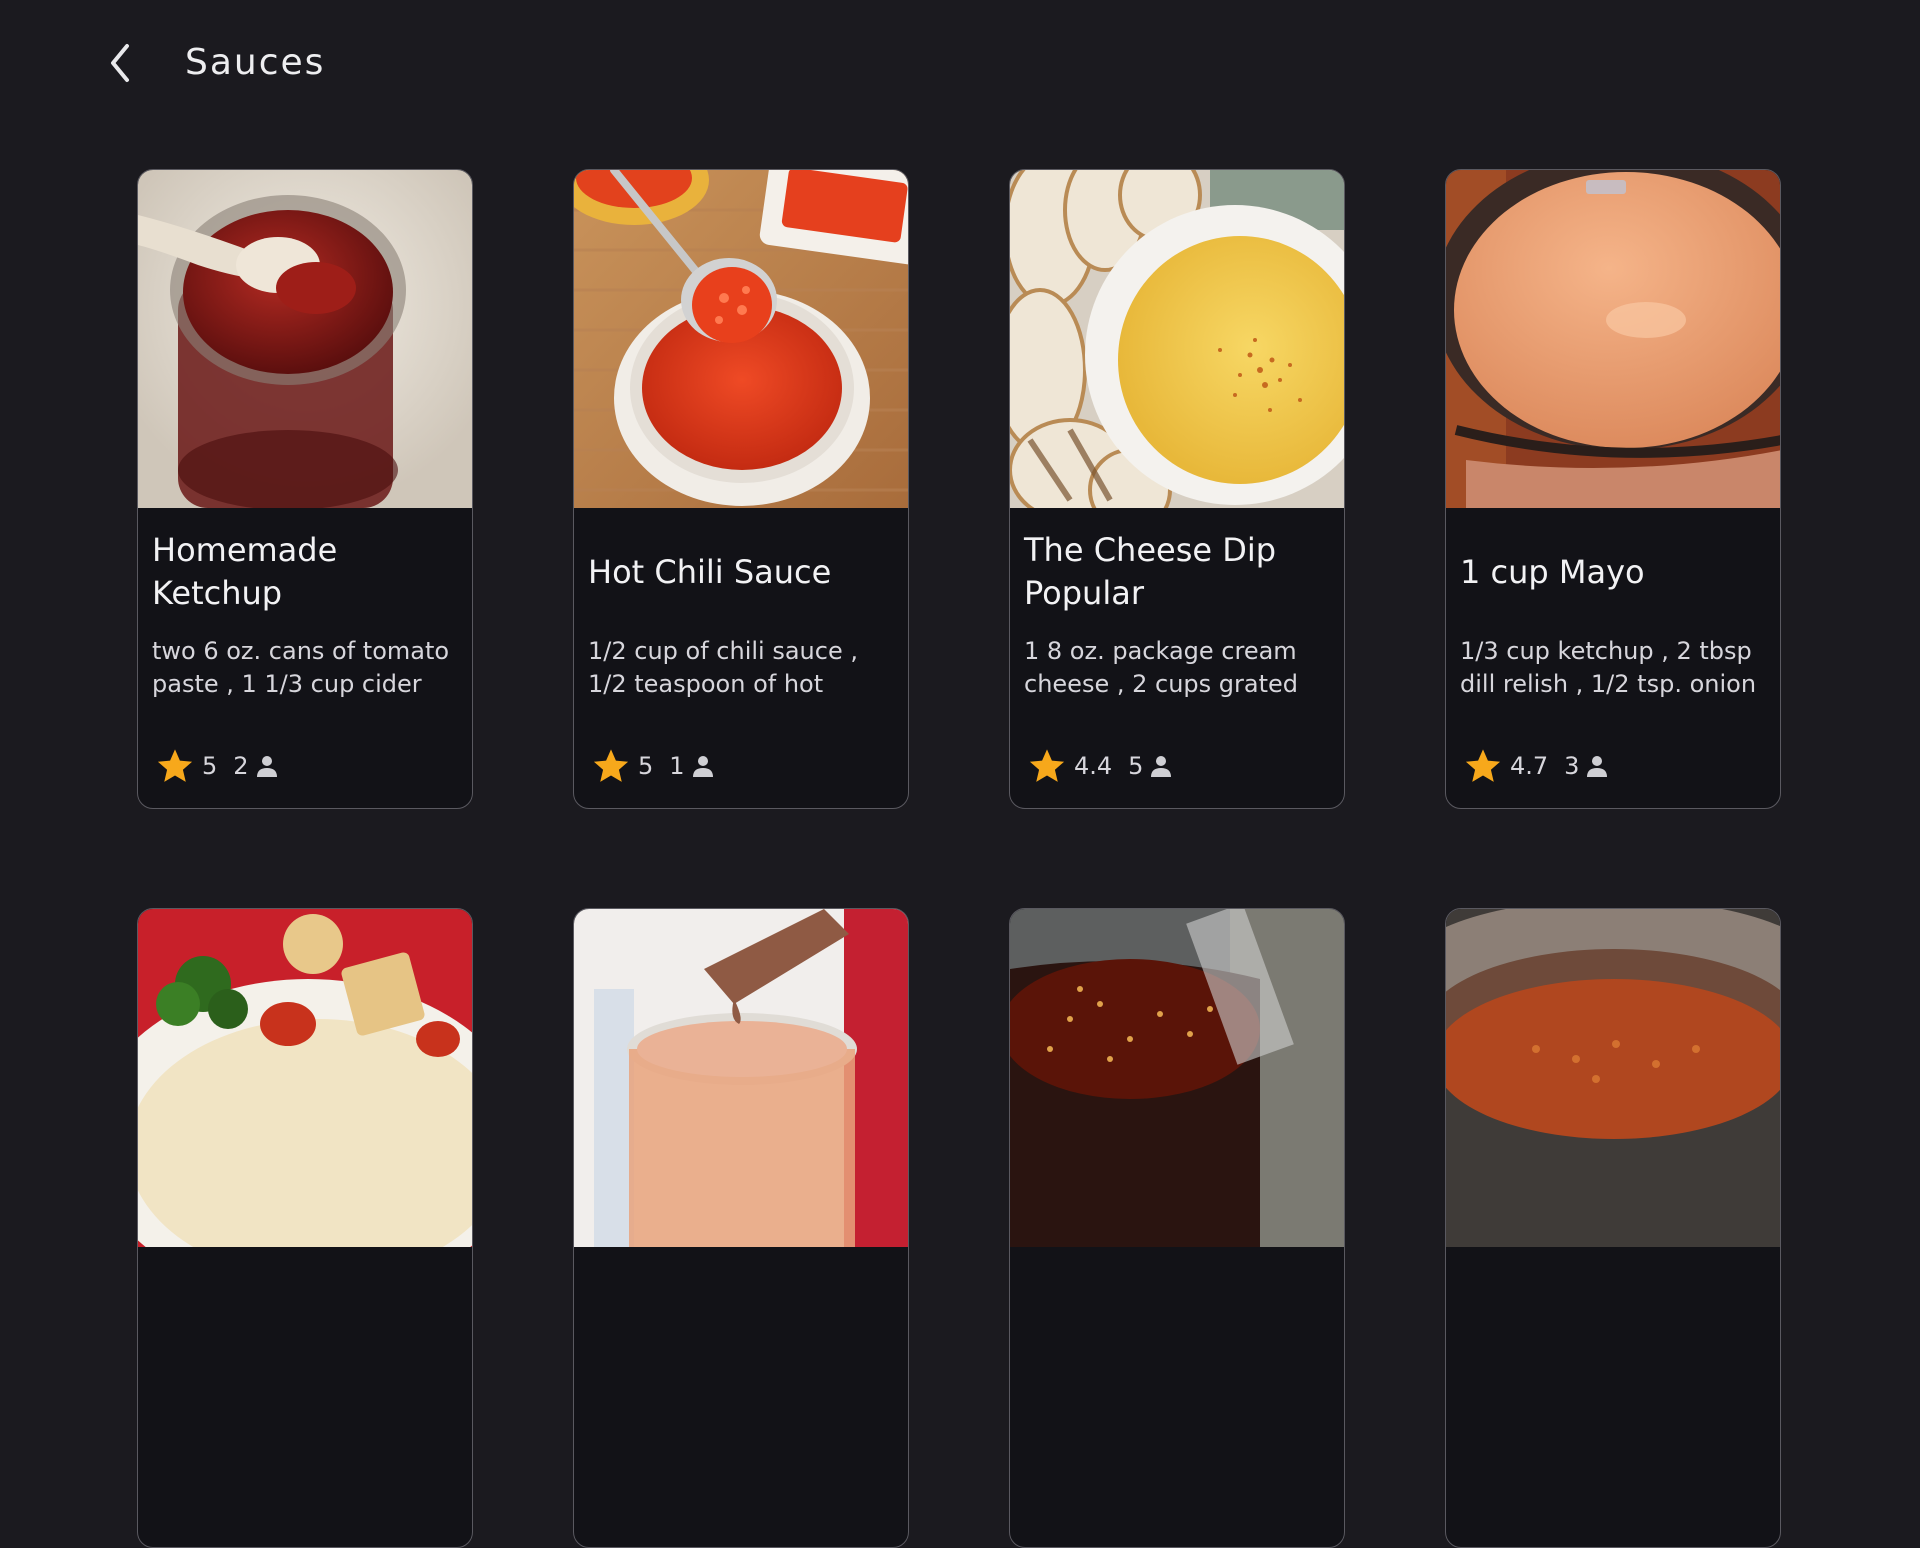 The height and width of the screenshot is (1548, 1920). Describe the element at coordinates (1150, 571) in the screenshot. I see `recipe-title: The Cheese Dip Popular` at that location.